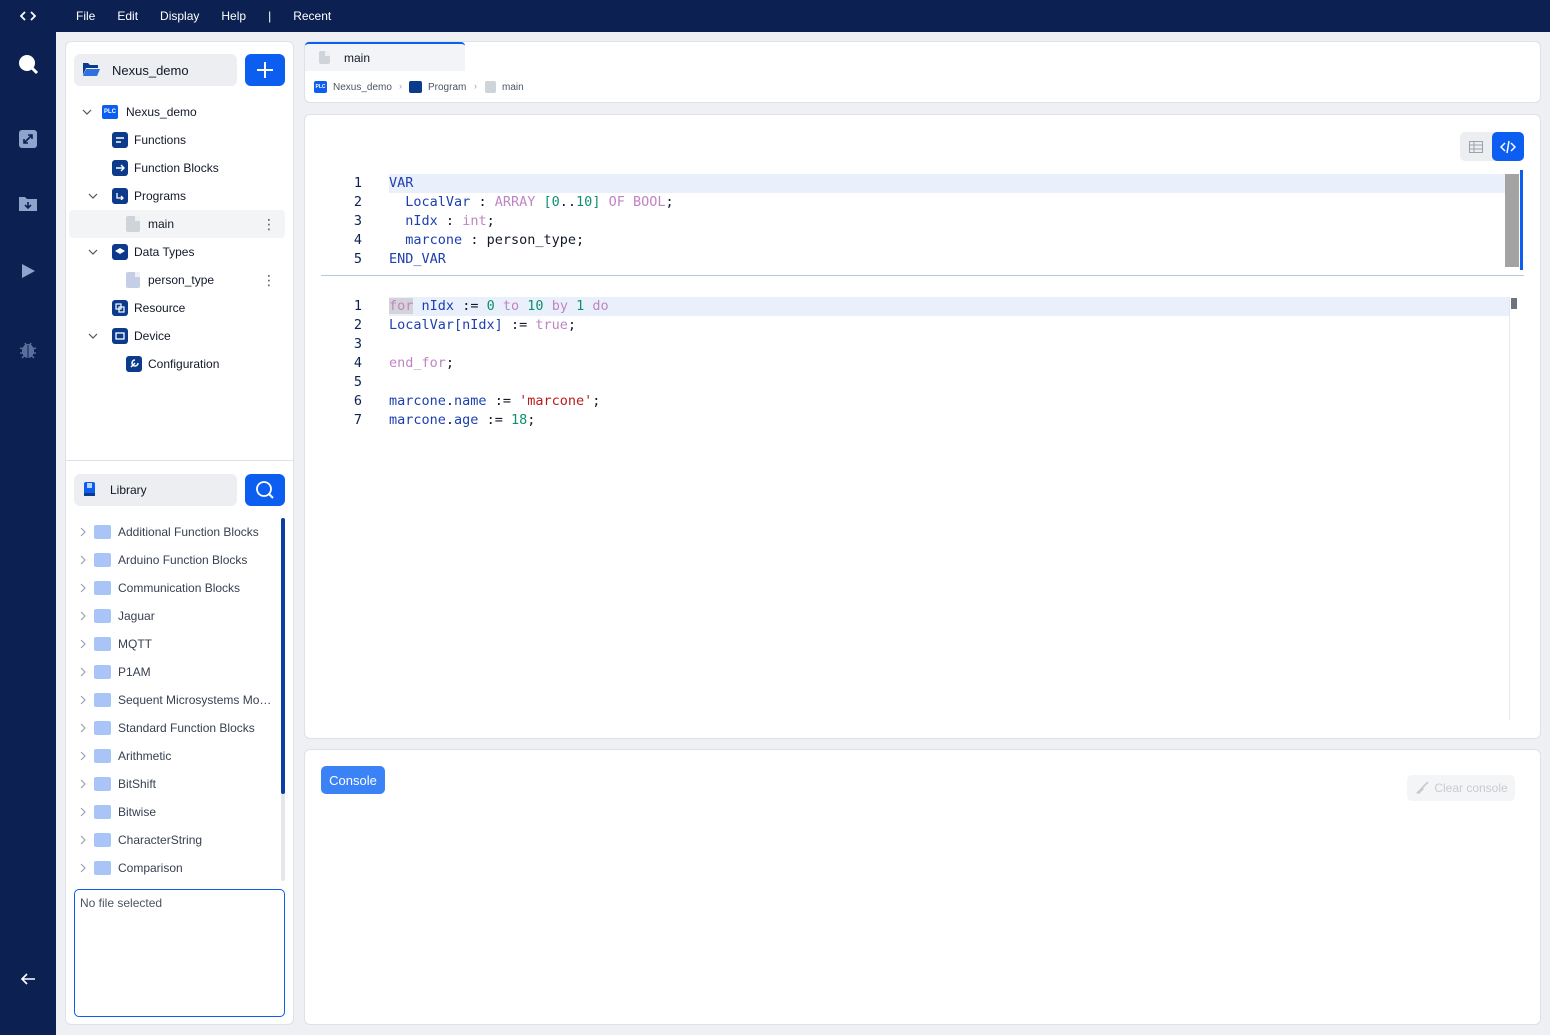  Describe the element at coordinates (28, 16) in the screenshot. I see `code-brackets-icon` at that location.